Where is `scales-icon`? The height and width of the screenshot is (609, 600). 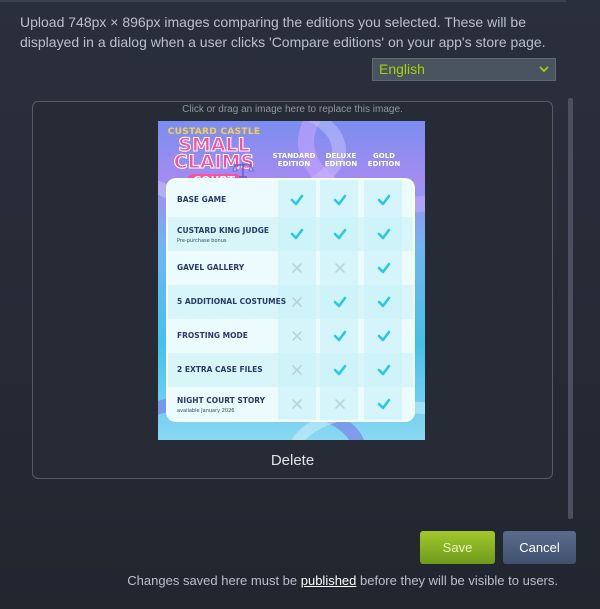
scales-icon is located at coordinates (243, 170).